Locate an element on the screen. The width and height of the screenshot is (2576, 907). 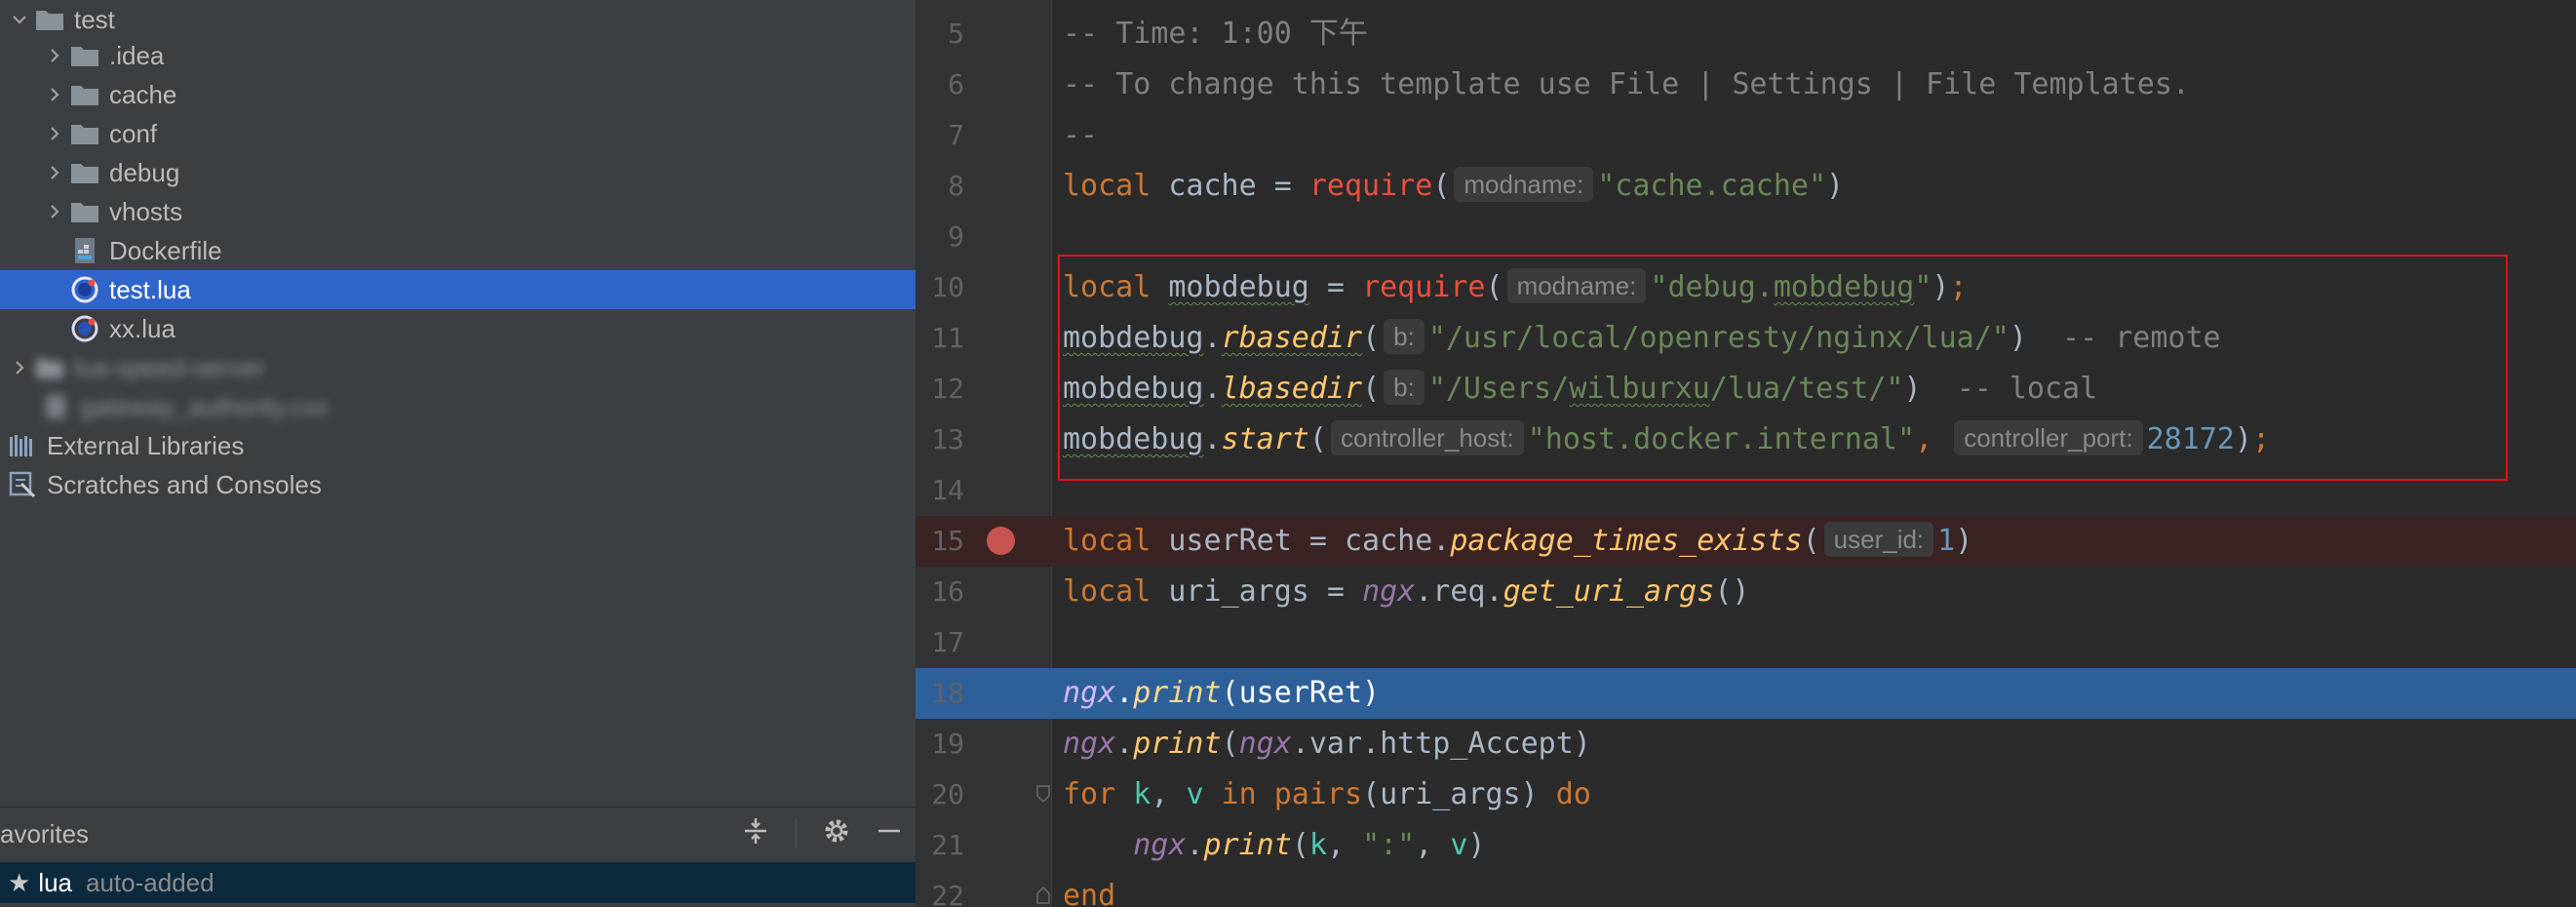
code-string: " is located at coordinates (1923, 287).